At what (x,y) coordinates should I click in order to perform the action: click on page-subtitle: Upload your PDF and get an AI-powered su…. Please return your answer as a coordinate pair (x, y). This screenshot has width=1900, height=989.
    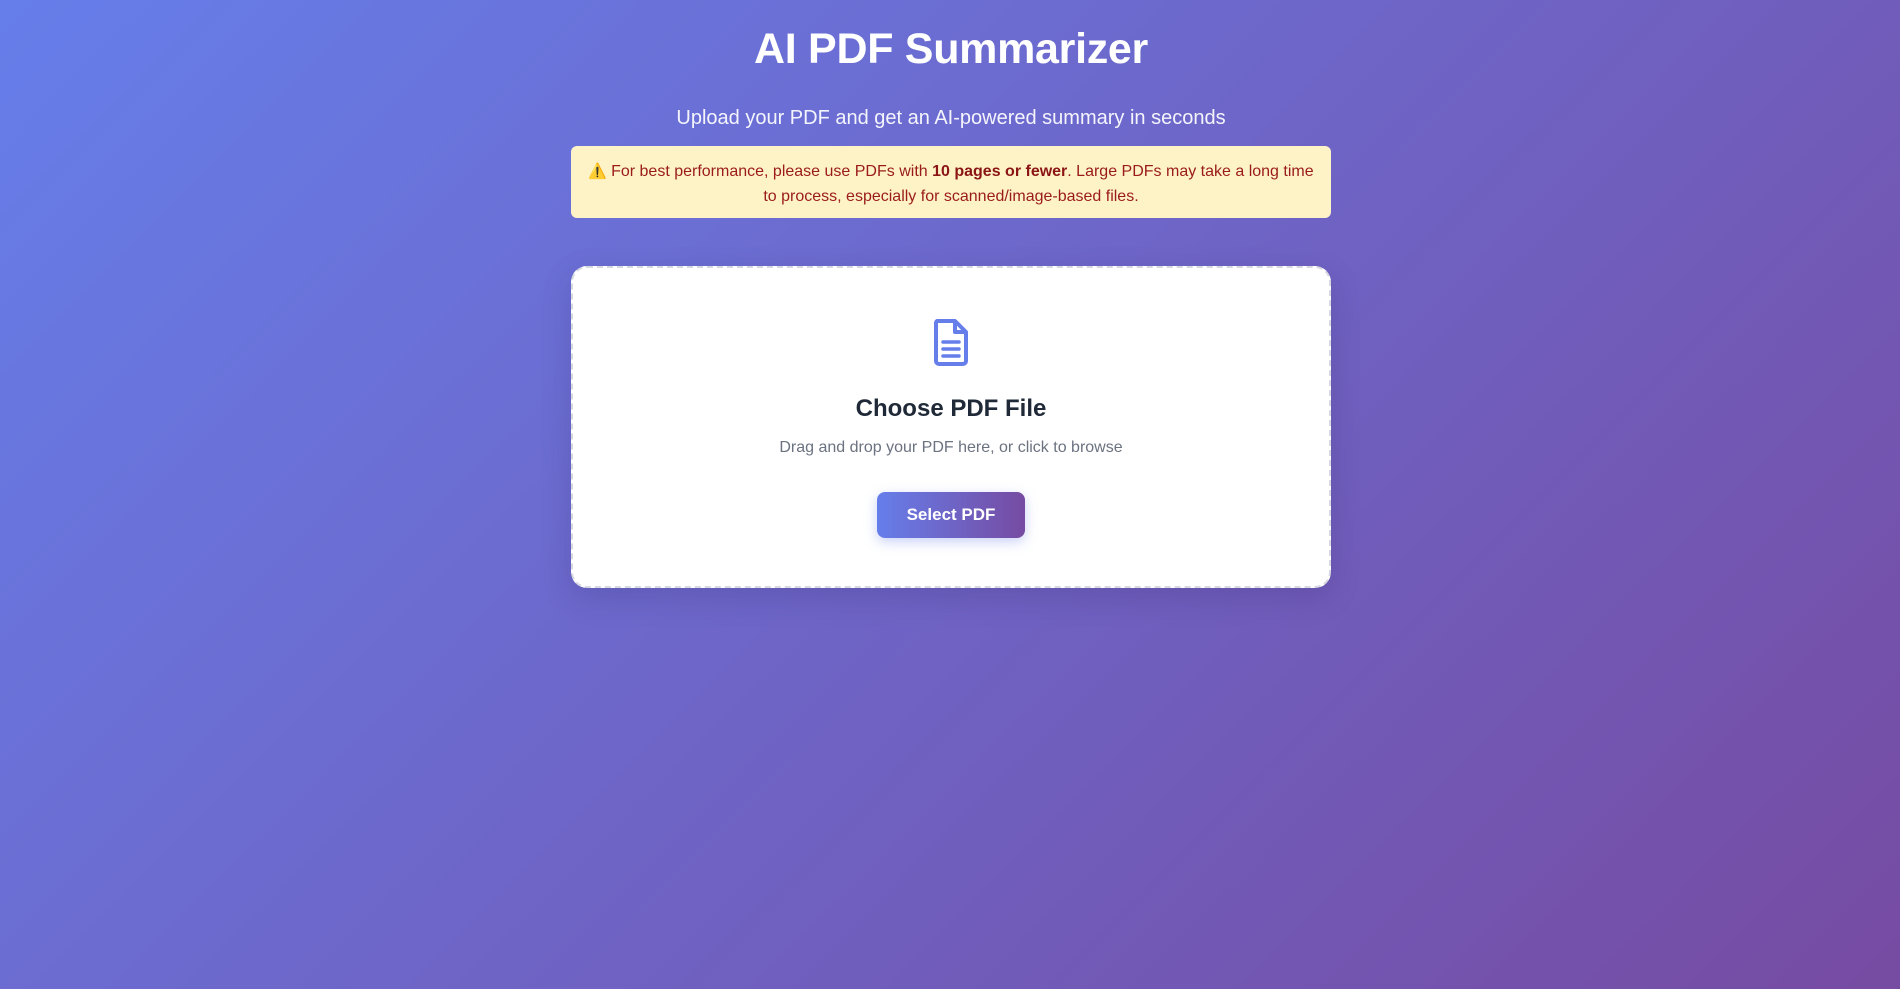
    Looking at the image, I should click on (951, 118).